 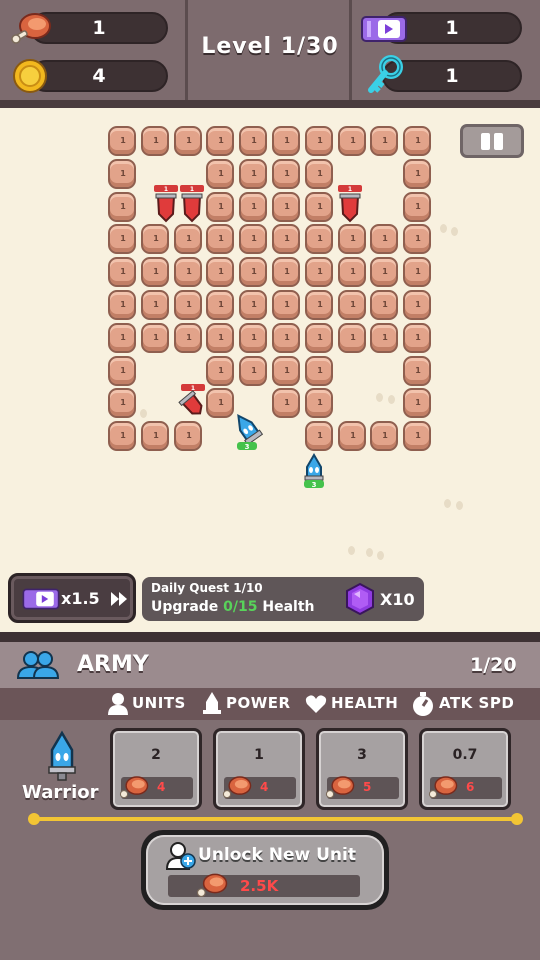 I want to click on unit-track, so click(x=276, y=819).